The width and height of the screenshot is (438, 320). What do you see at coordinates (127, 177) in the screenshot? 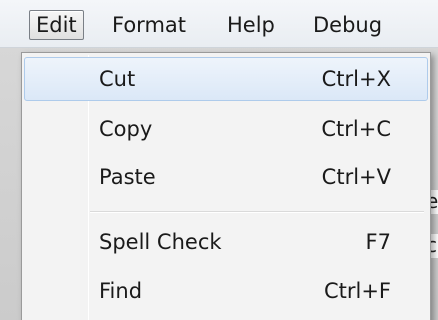
I see `menu-item-label: Paste` at bounding box center [127, 177].